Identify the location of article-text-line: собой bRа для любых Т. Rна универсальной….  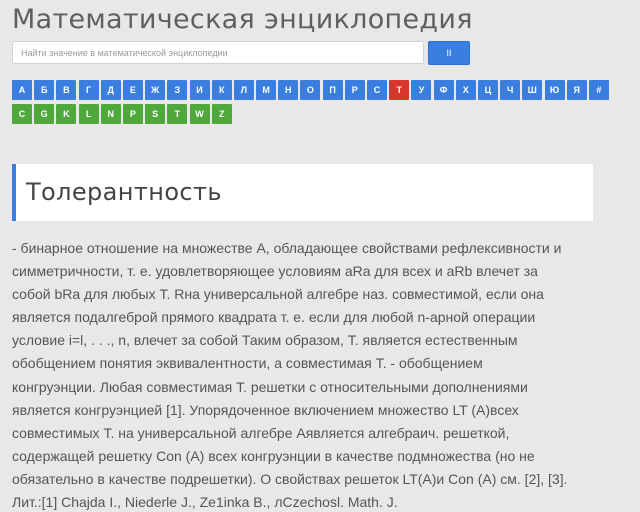
(278, 294).